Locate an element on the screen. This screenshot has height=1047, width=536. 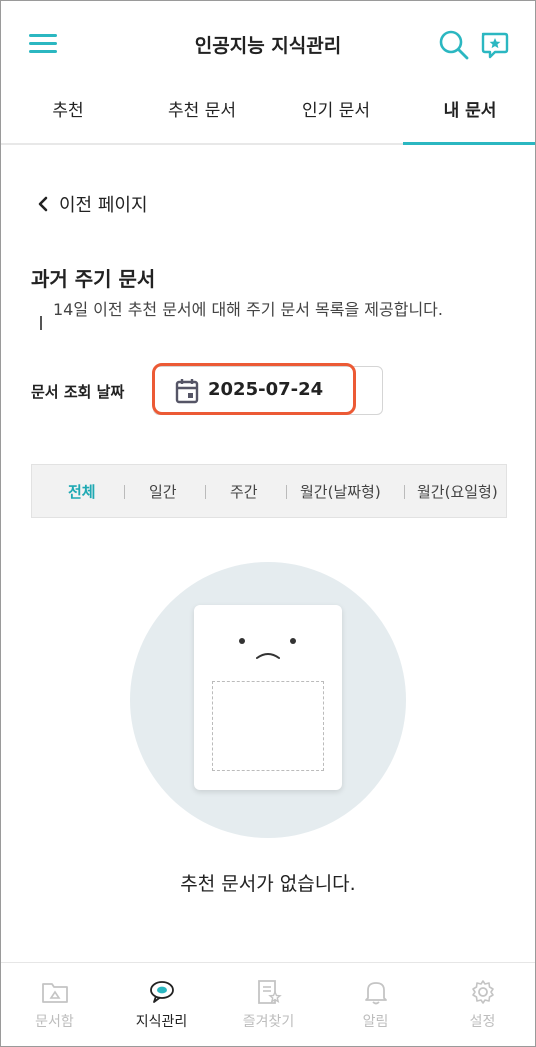
filter-weekly: 주간 is located at coordinates (244, 491).